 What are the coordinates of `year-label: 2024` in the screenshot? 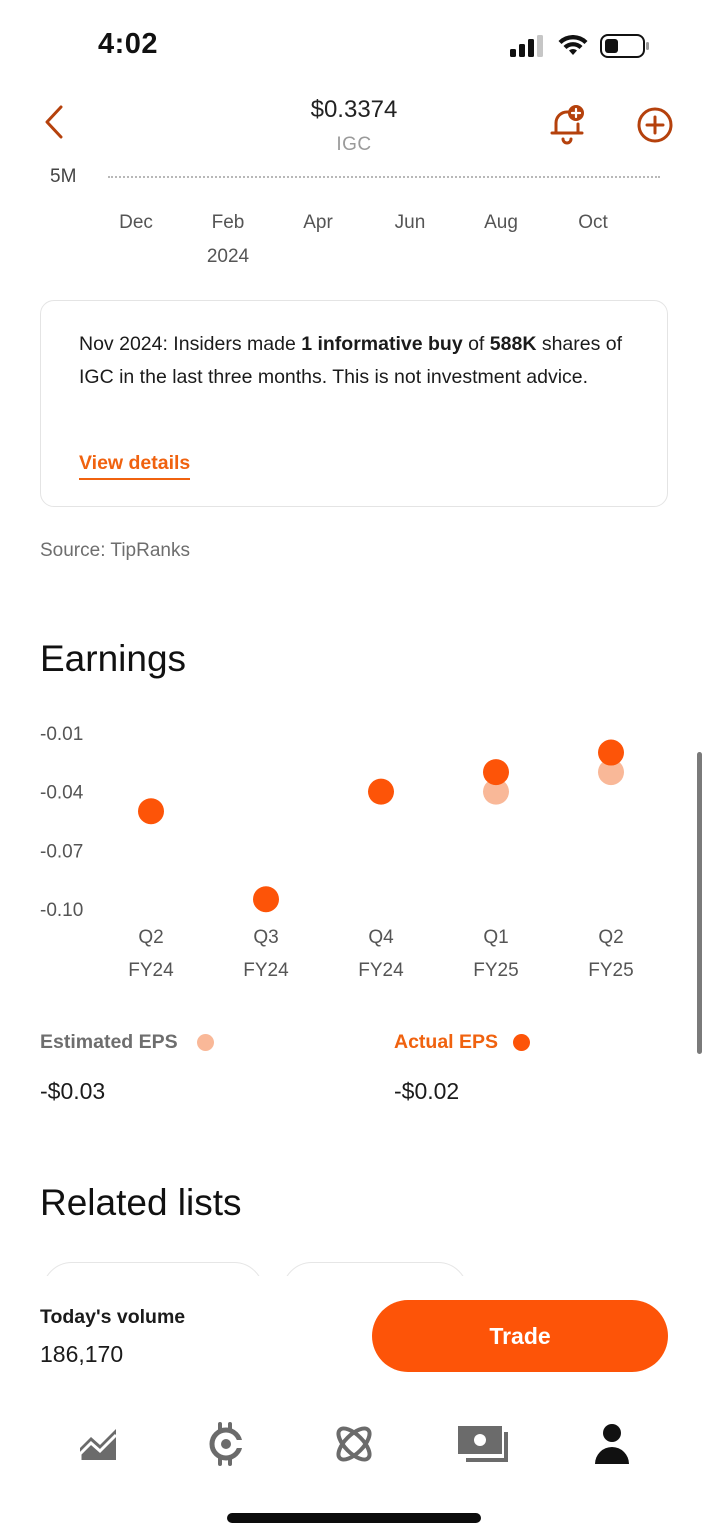 It's located at (228, 256).